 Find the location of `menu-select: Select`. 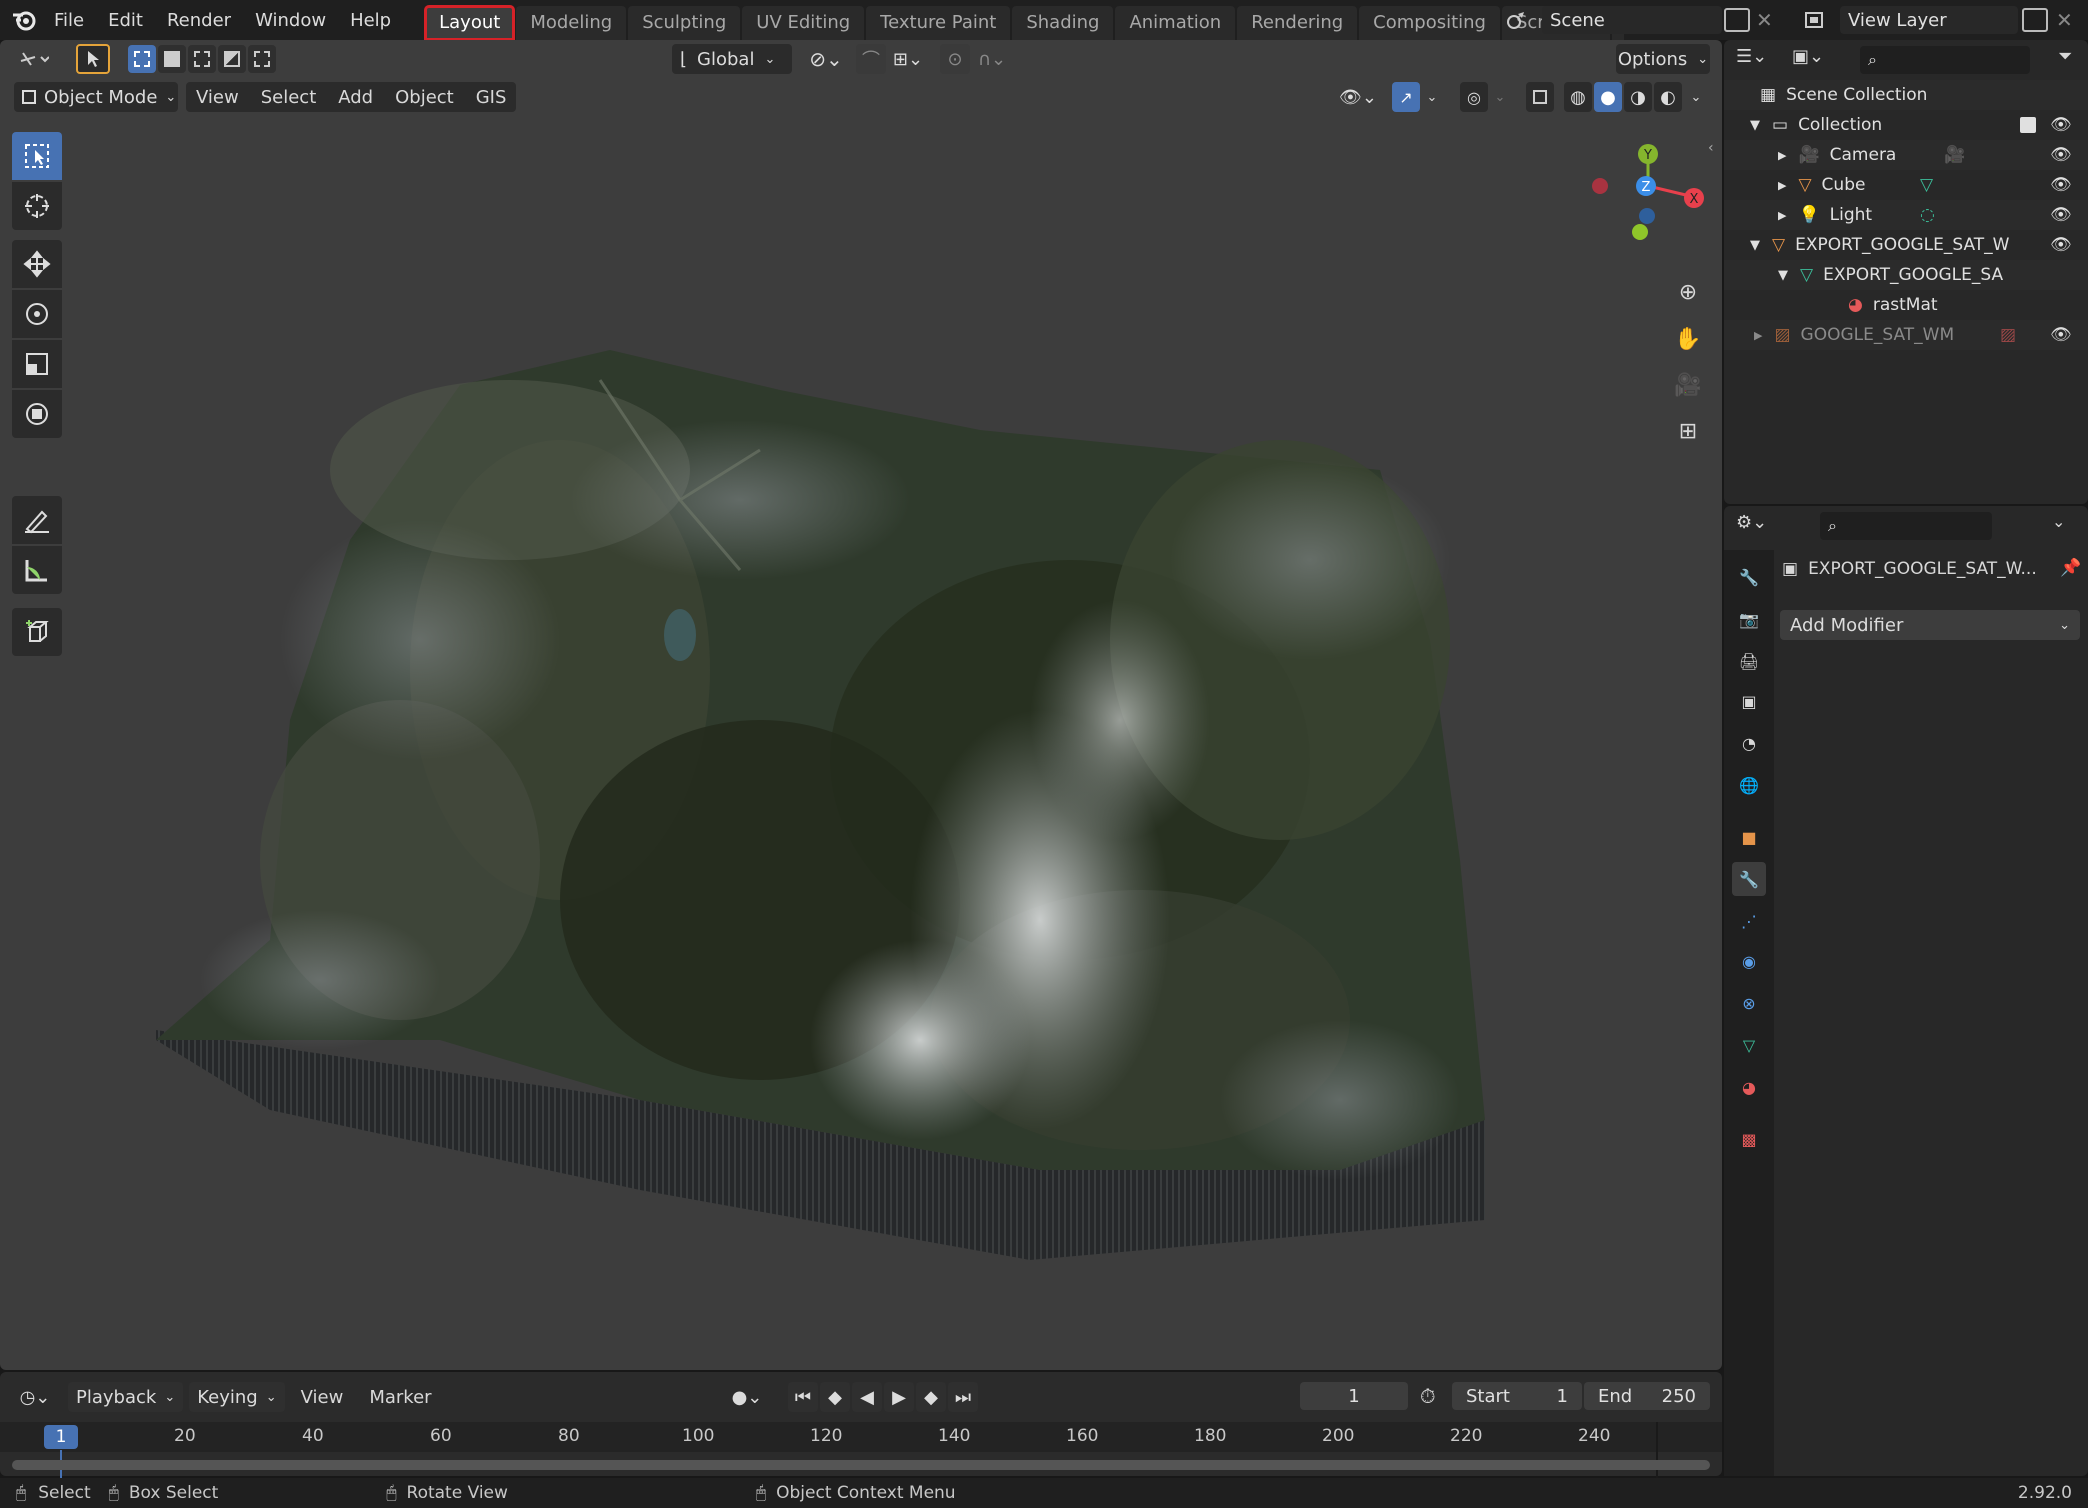

menu-select: Select is located at coordinates (289, 97).